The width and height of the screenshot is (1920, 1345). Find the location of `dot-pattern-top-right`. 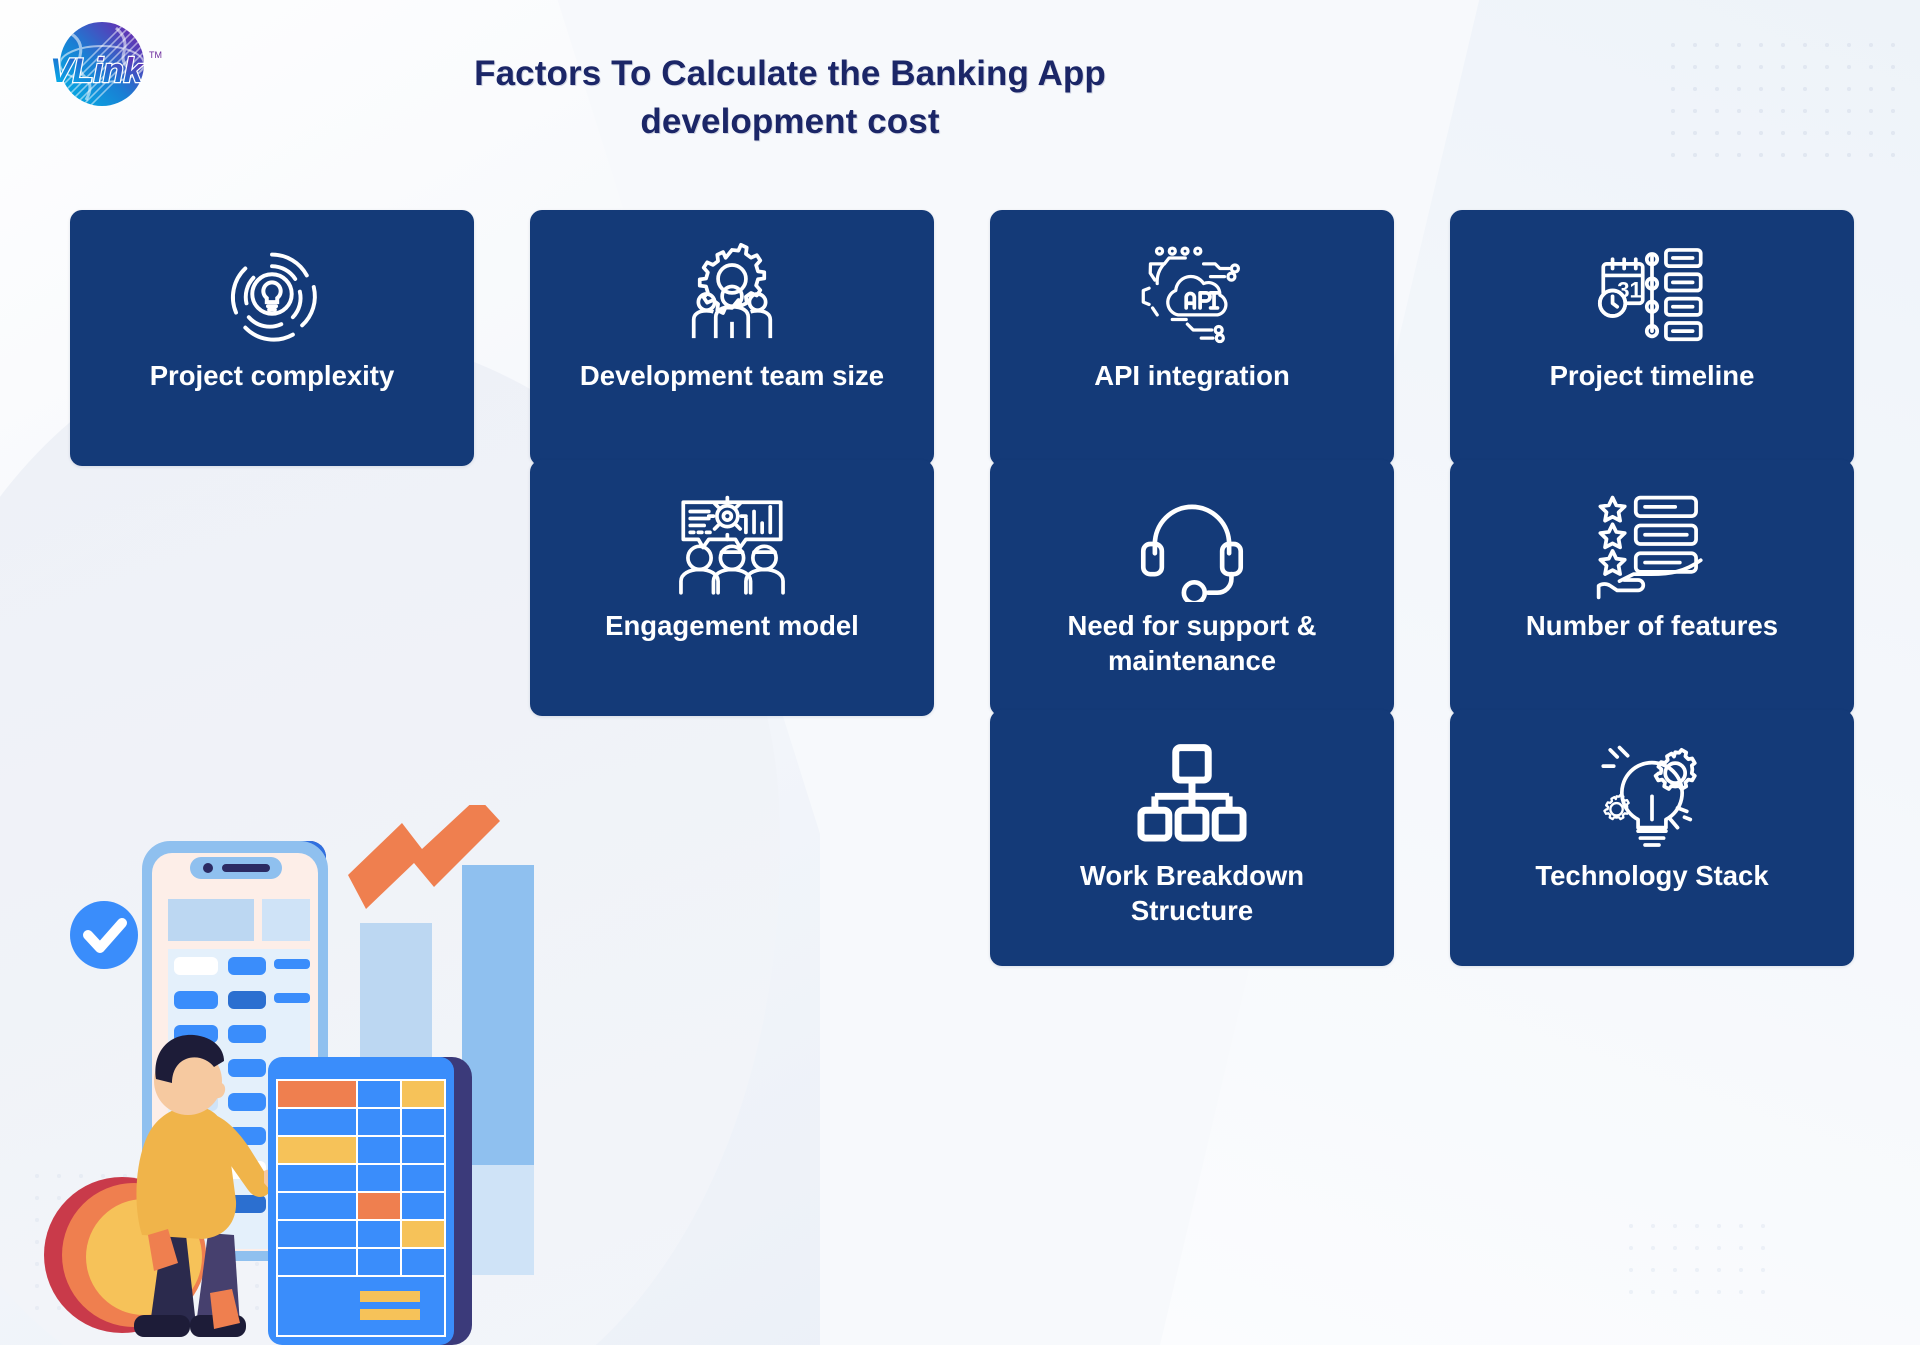

dot-pattern-top-right is located at coordinates (1782, 99).